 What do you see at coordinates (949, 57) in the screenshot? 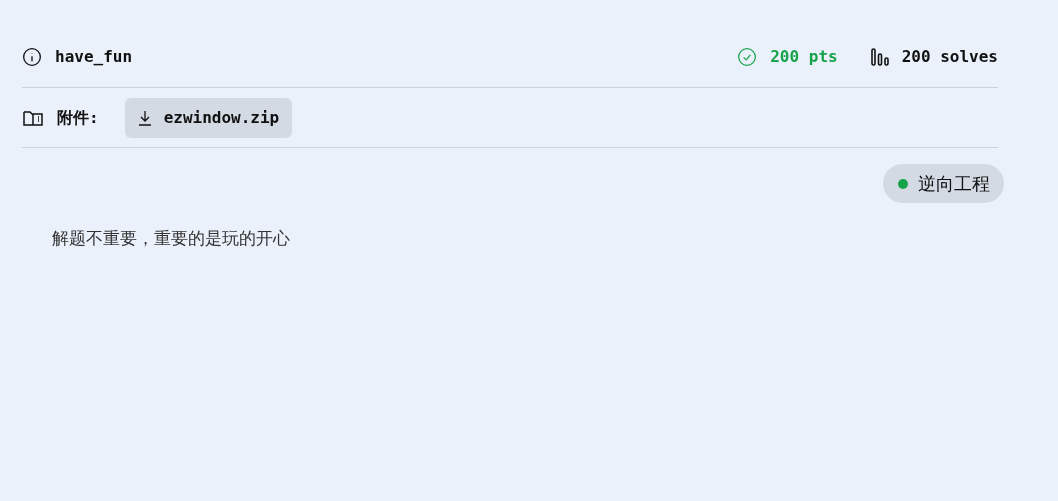
I see `solves-count: 200 solves` at bounding box center [949, 57].